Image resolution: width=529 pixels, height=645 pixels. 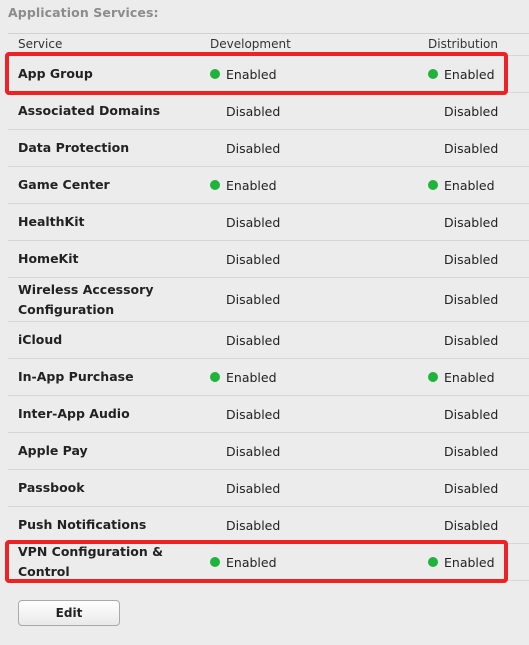 I want to click on service-name: iCloud, so click(x=40, y=339).